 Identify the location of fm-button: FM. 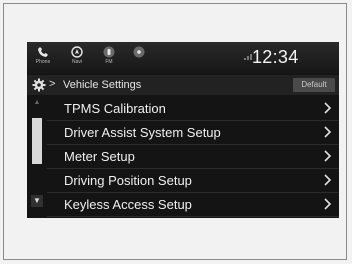
(109, 59).